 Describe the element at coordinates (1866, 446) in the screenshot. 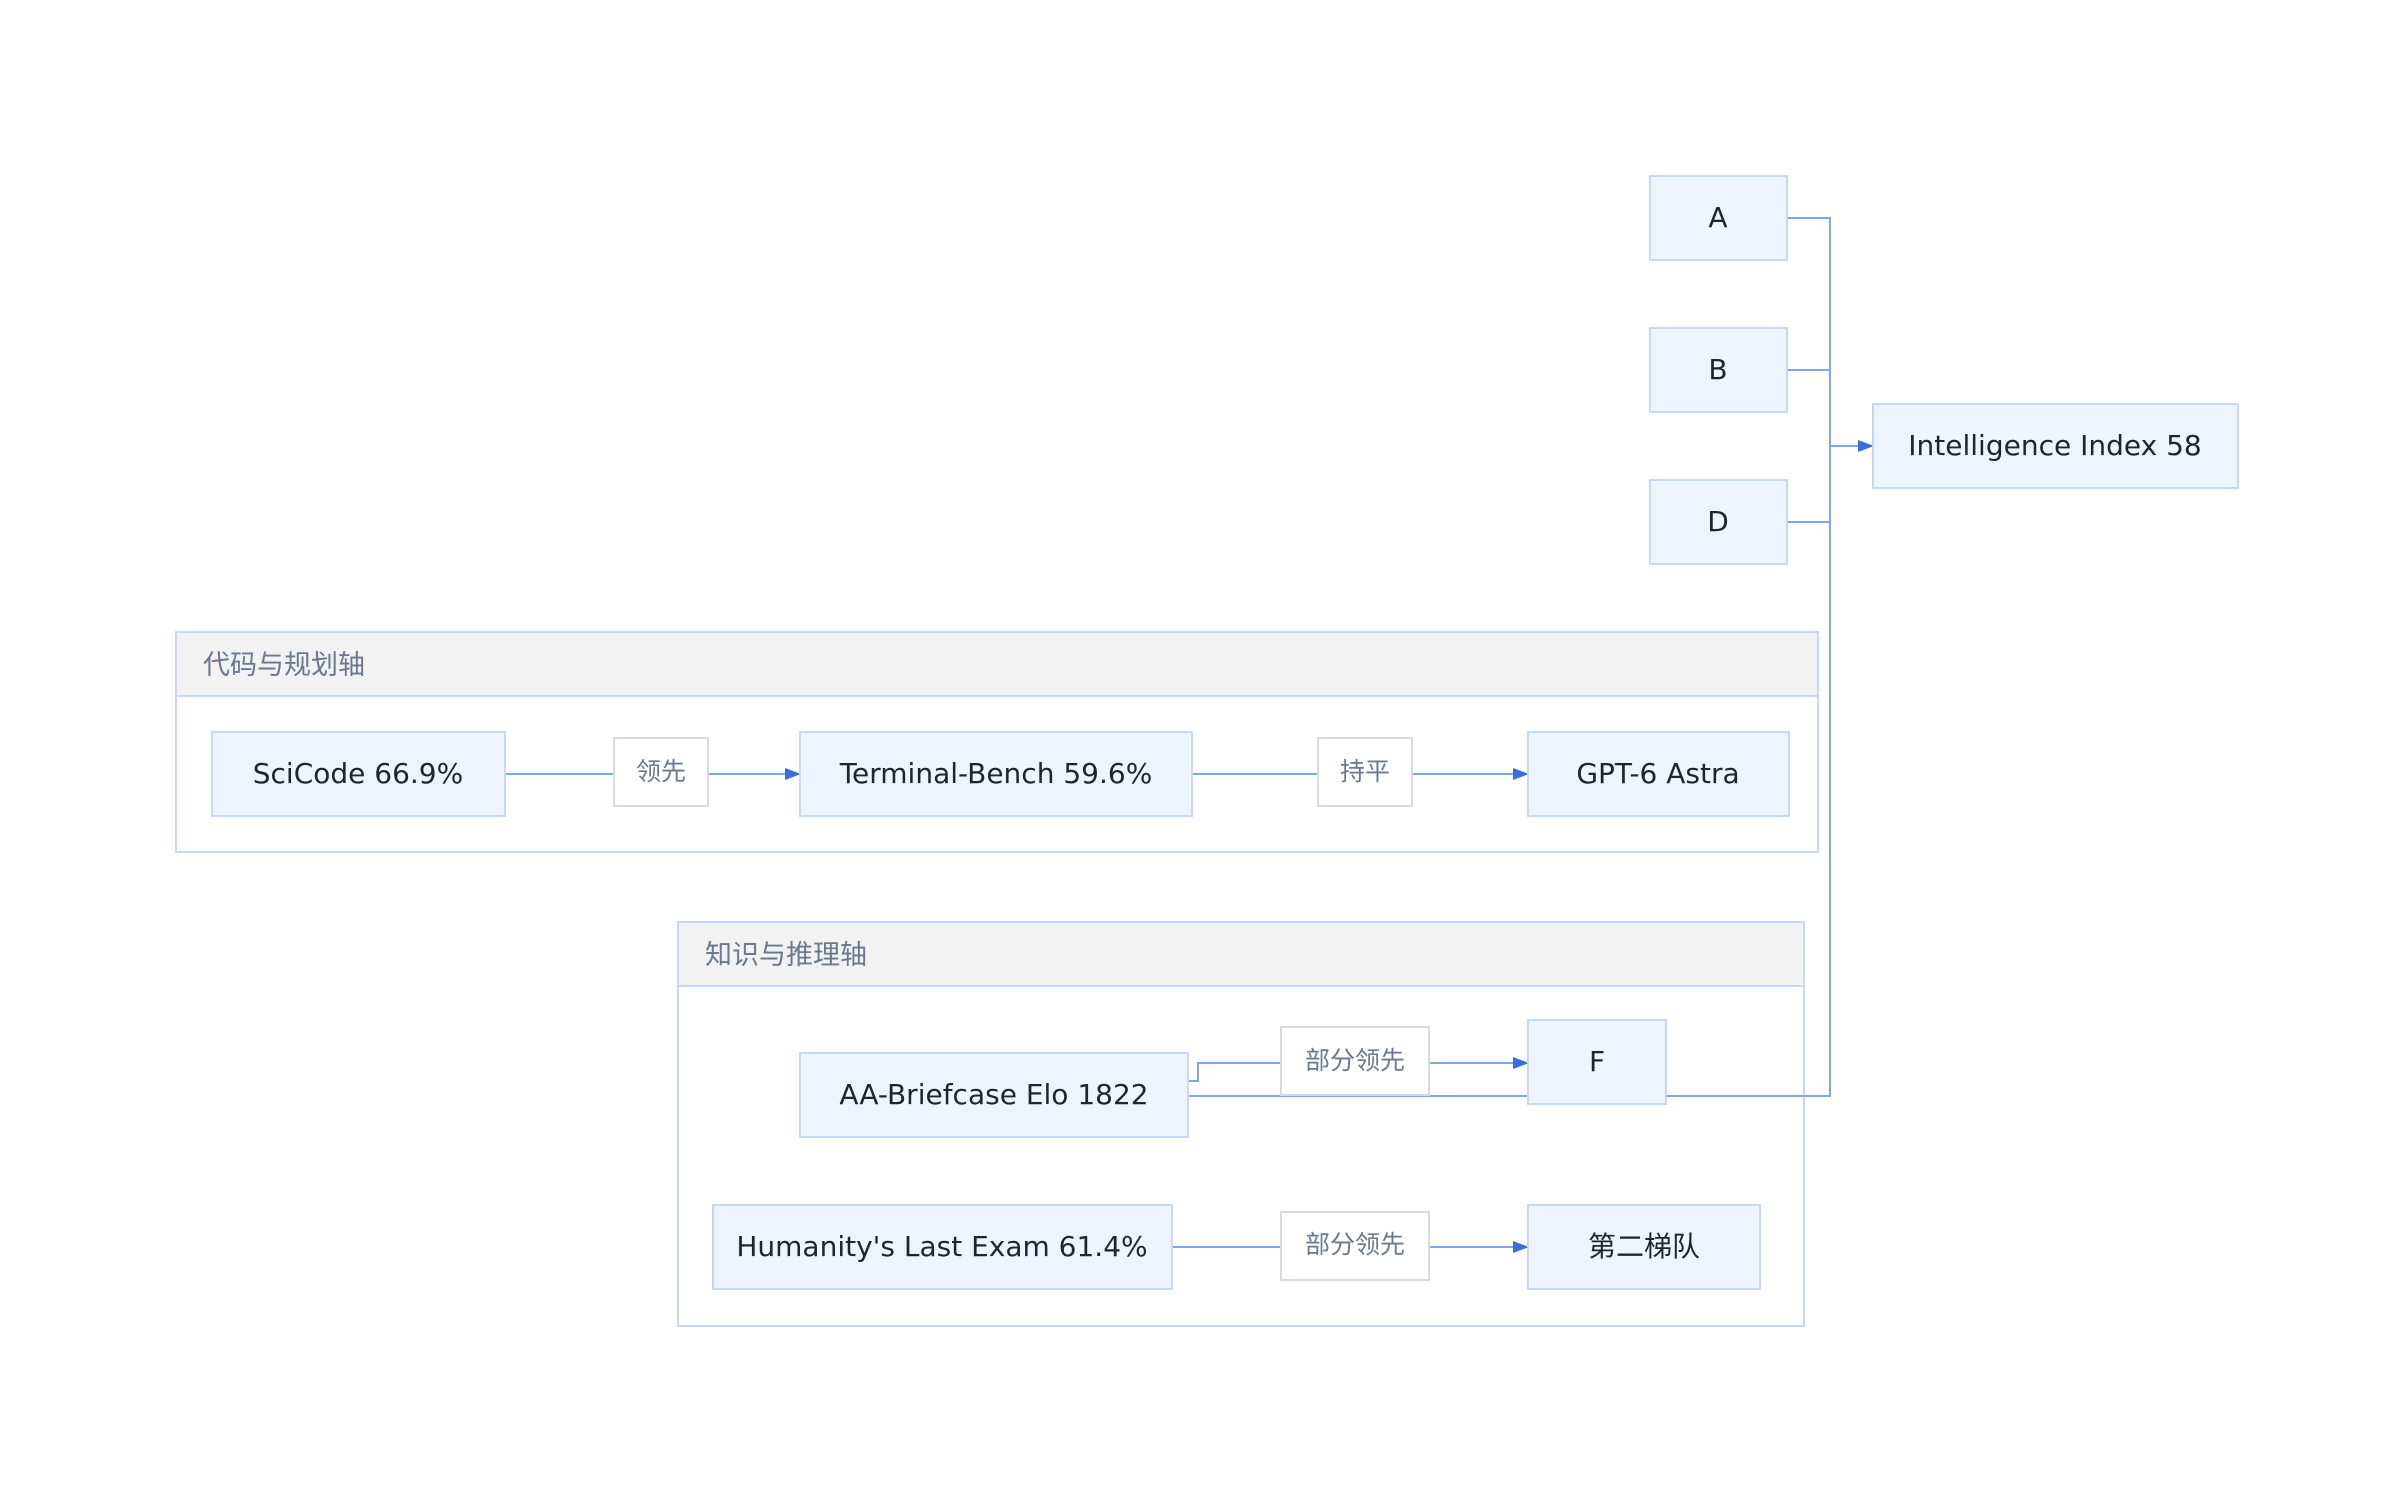

I see `arrowhead-index` at that location.